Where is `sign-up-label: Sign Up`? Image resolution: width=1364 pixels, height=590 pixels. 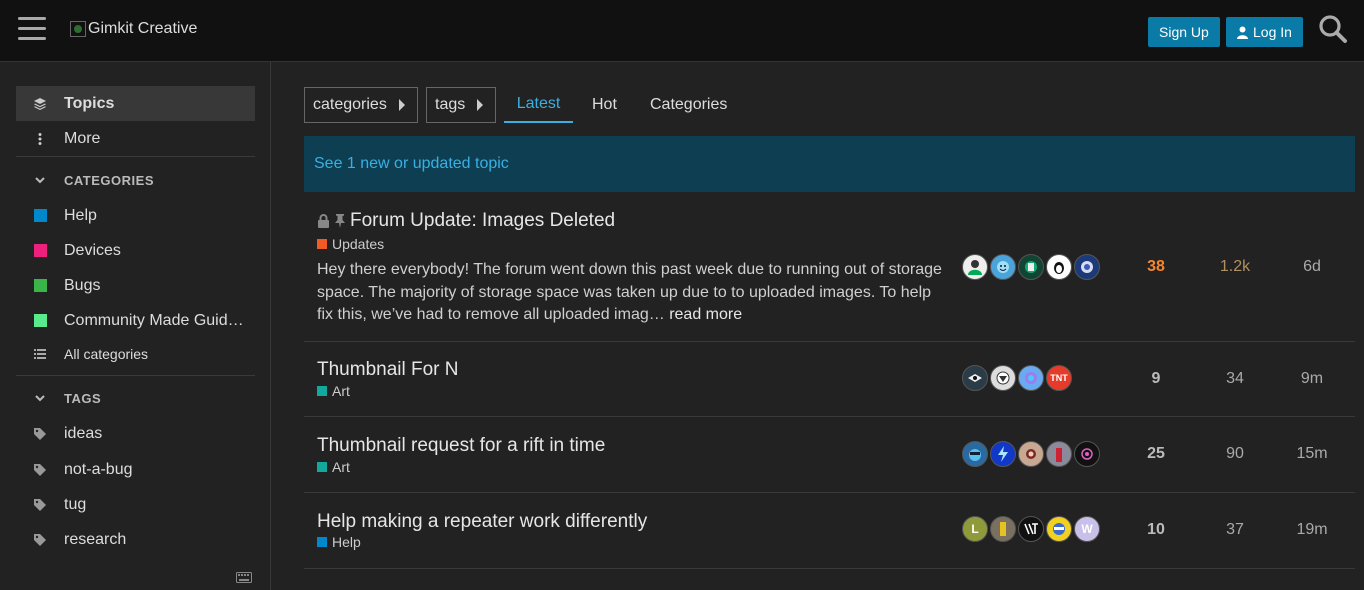 sign-up-label: Sign Up is located at coordinates (1184, 32).